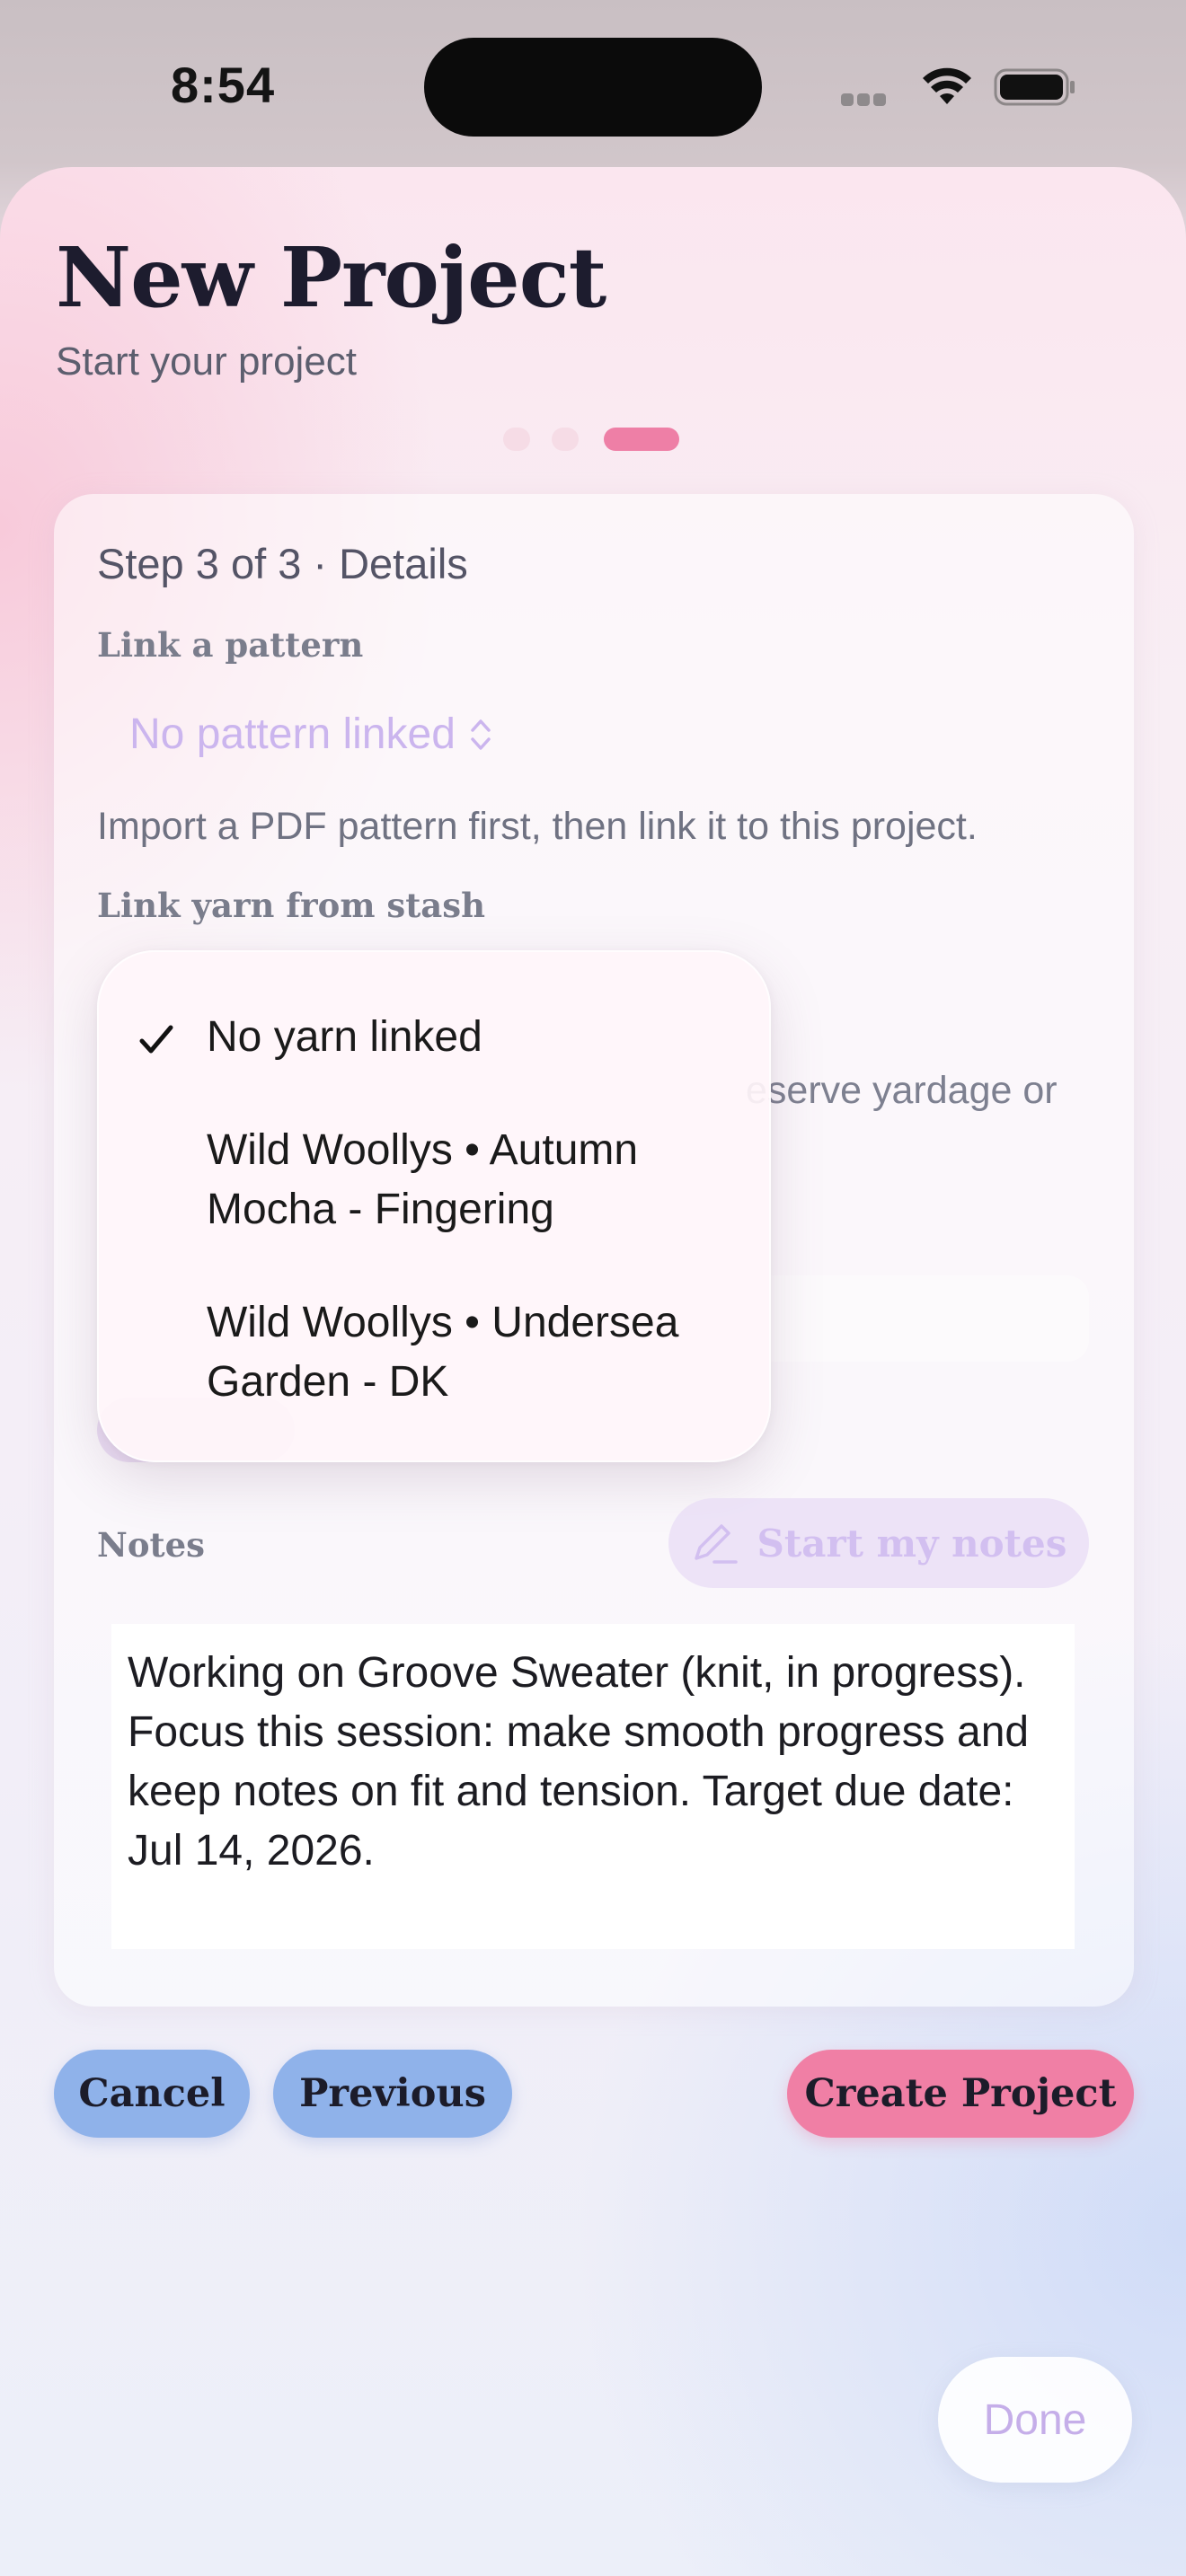 The width and height of the screenshot is (1186, 2576). I want to click on checkmark-icon, so click(156, 1039).